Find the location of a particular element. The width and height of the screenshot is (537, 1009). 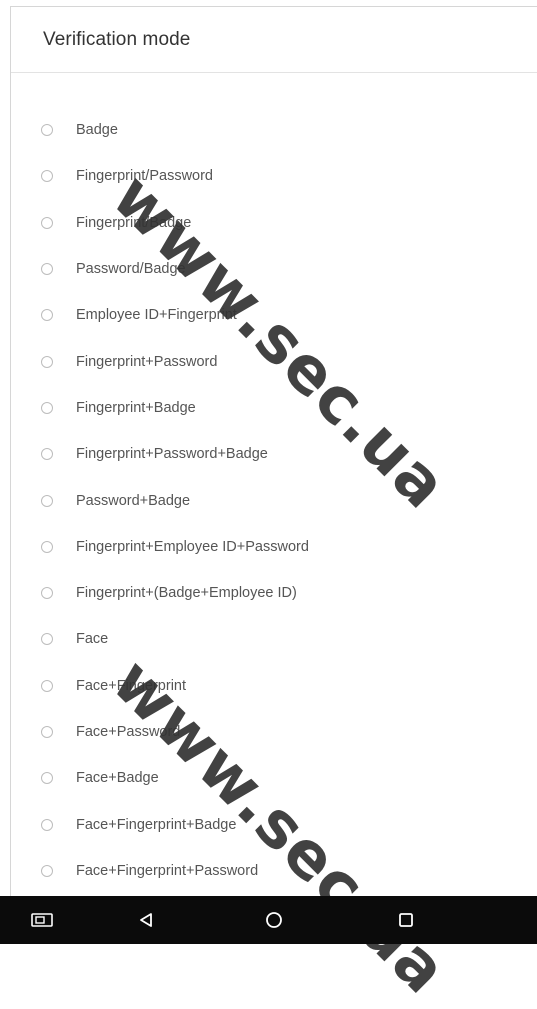

back-button is located at coordinates (146, 920).